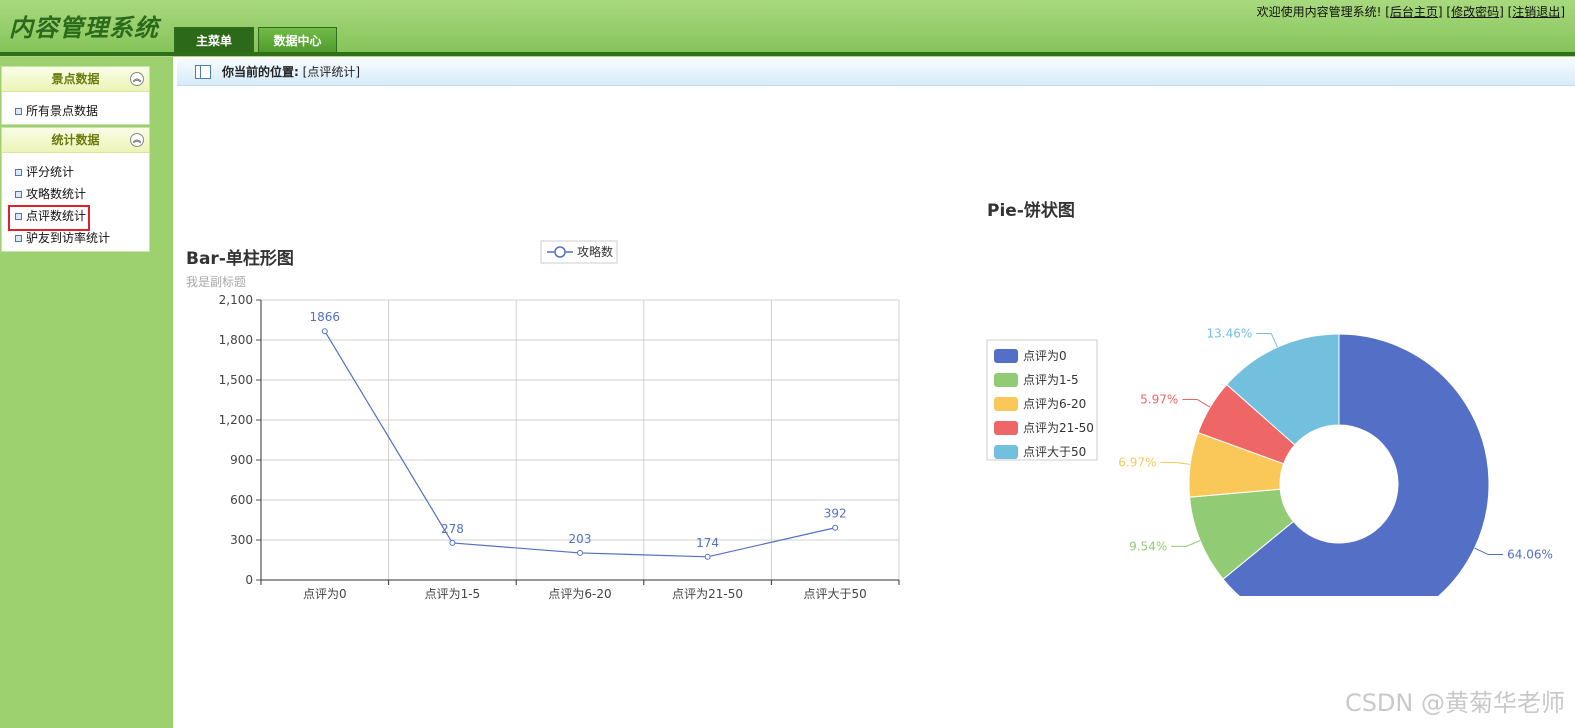 The image size is (1575, 728). I want to click on window-icon, so click(203, 72).